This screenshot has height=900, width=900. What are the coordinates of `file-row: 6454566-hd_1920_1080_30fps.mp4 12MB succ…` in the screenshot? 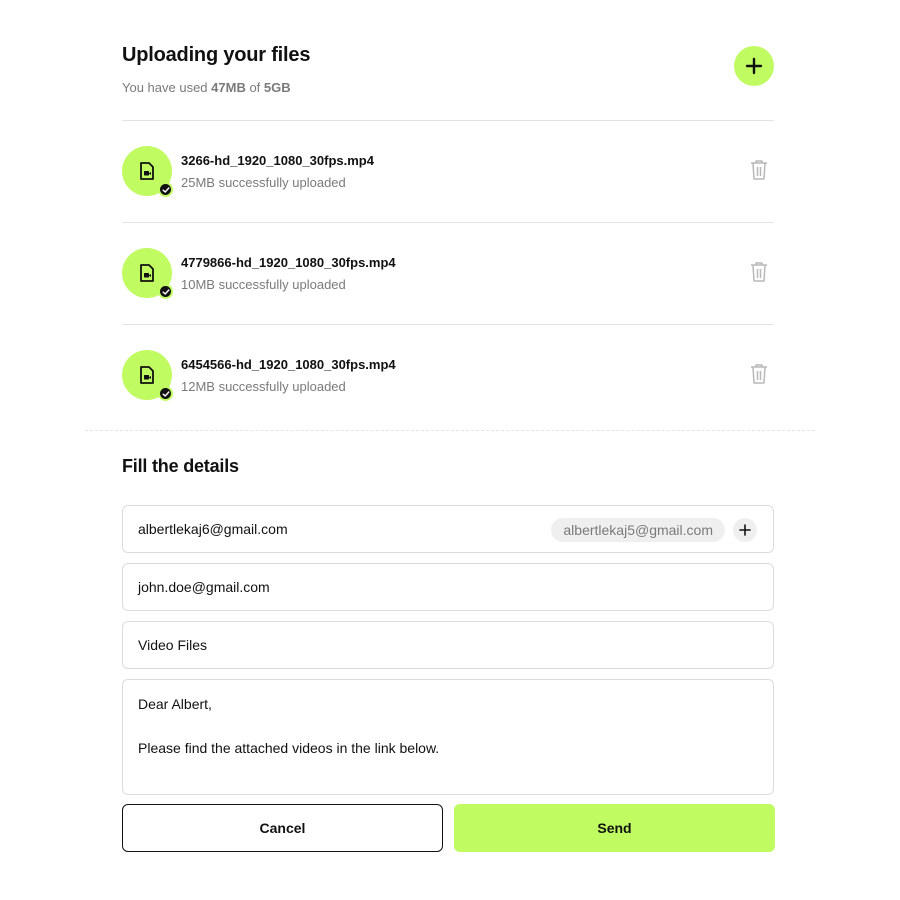 It's located at (448, 376).